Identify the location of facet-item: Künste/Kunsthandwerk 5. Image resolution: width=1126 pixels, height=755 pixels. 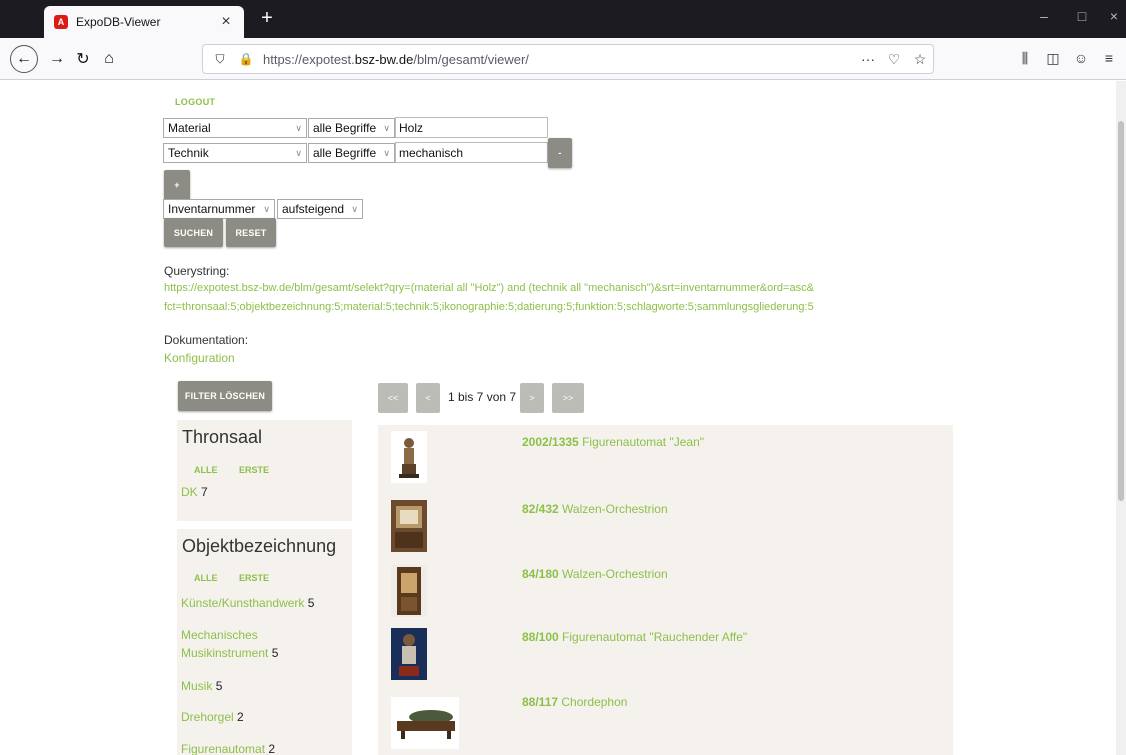
(266, 603).